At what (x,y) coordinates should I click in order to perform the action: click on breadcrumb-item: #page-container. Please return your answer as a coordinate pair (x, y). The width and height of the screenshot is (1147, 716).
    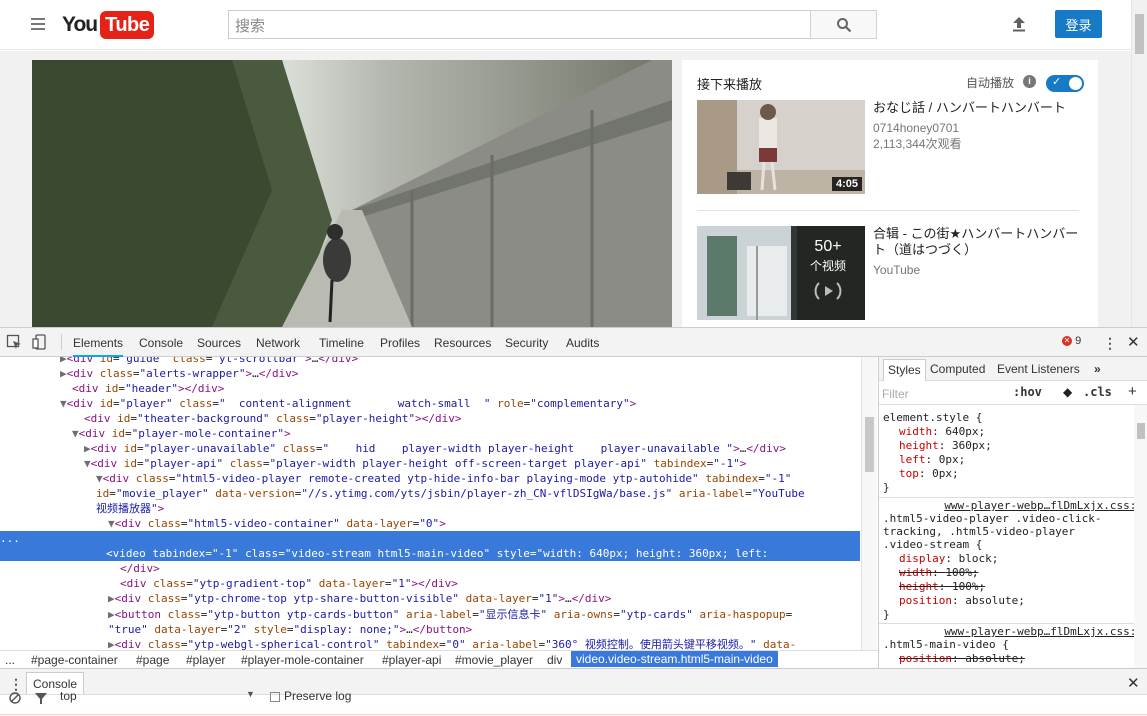
    Looking at the image, I should click on (74, 660).